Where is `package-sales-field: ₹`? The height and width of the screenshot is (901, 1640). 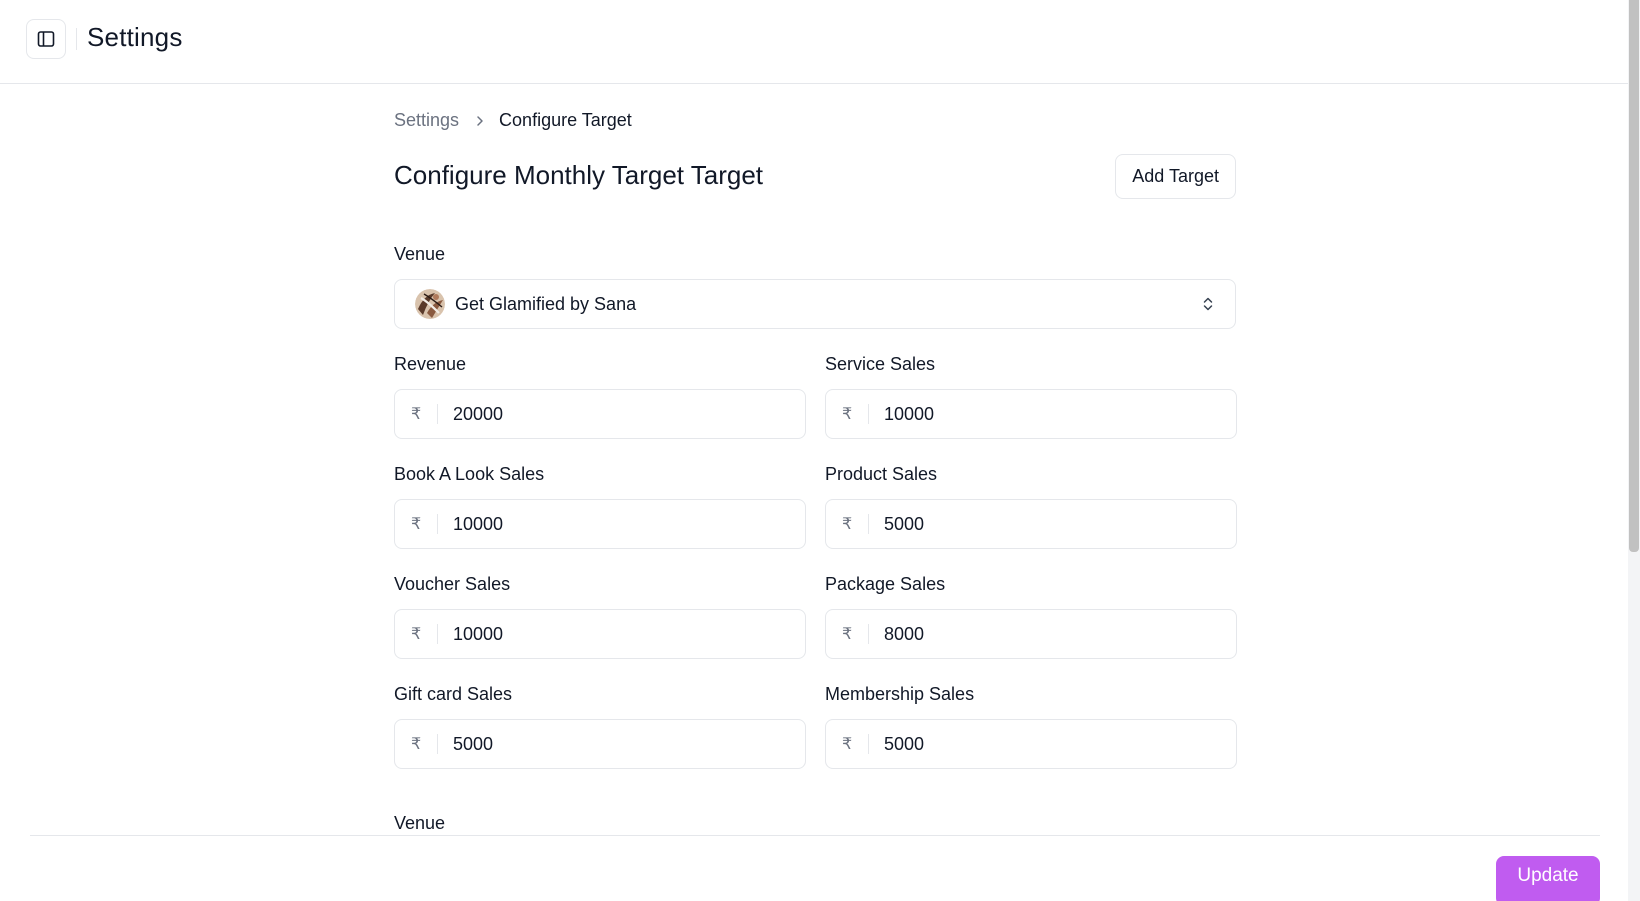
package-sales-field: ₹ is located at coordinates (1031, 634).